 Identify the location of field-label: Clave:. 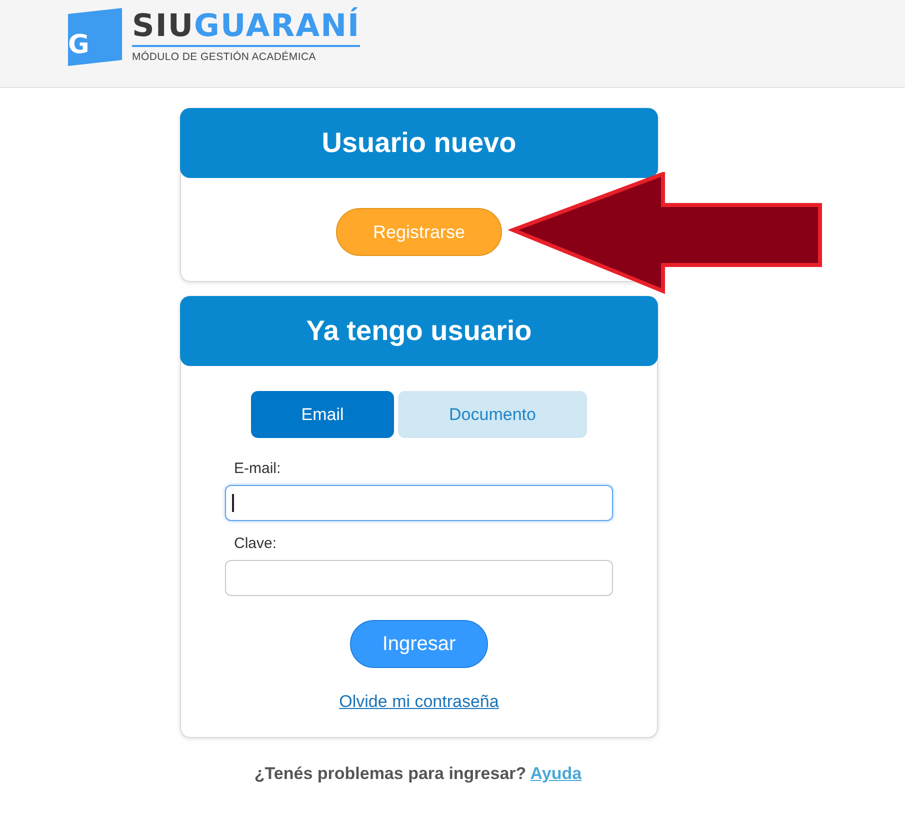
(255, 543).